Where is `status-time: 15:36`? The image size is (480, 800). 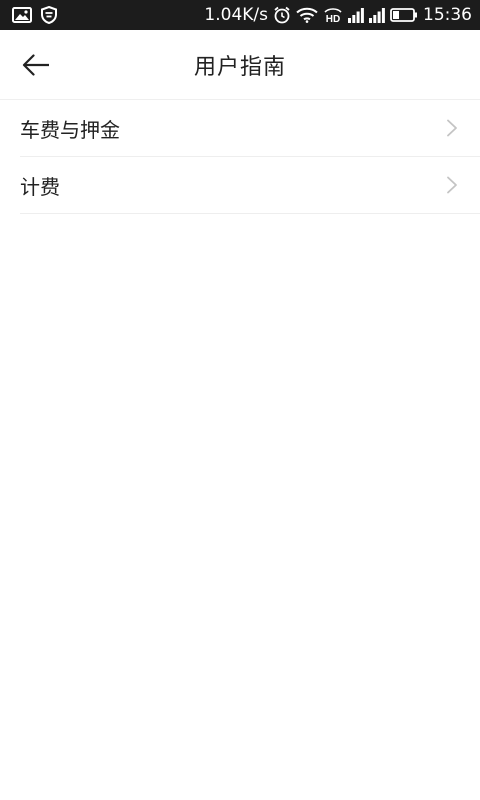
status-time: 15:36 is located at coordinates (447, 14).